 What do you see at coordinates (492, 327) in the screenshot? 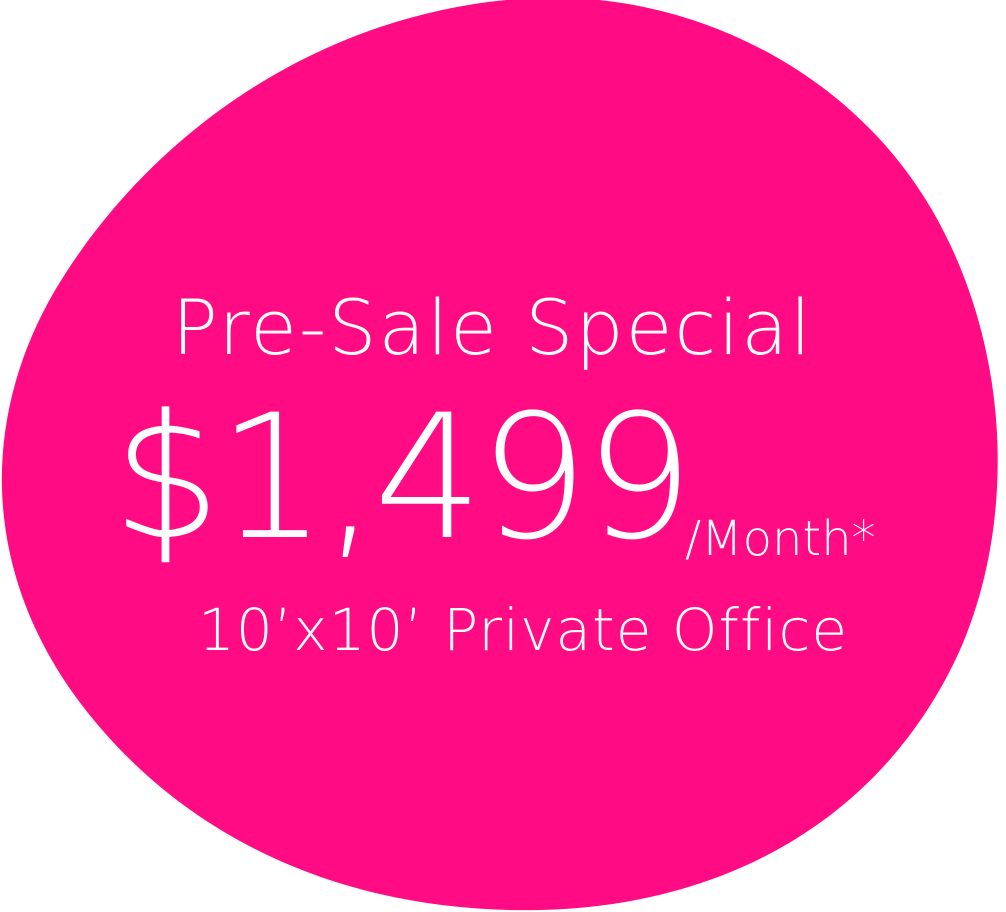
I see `headline-text: Pre-Sale Special` at bounding box center [492, 327].